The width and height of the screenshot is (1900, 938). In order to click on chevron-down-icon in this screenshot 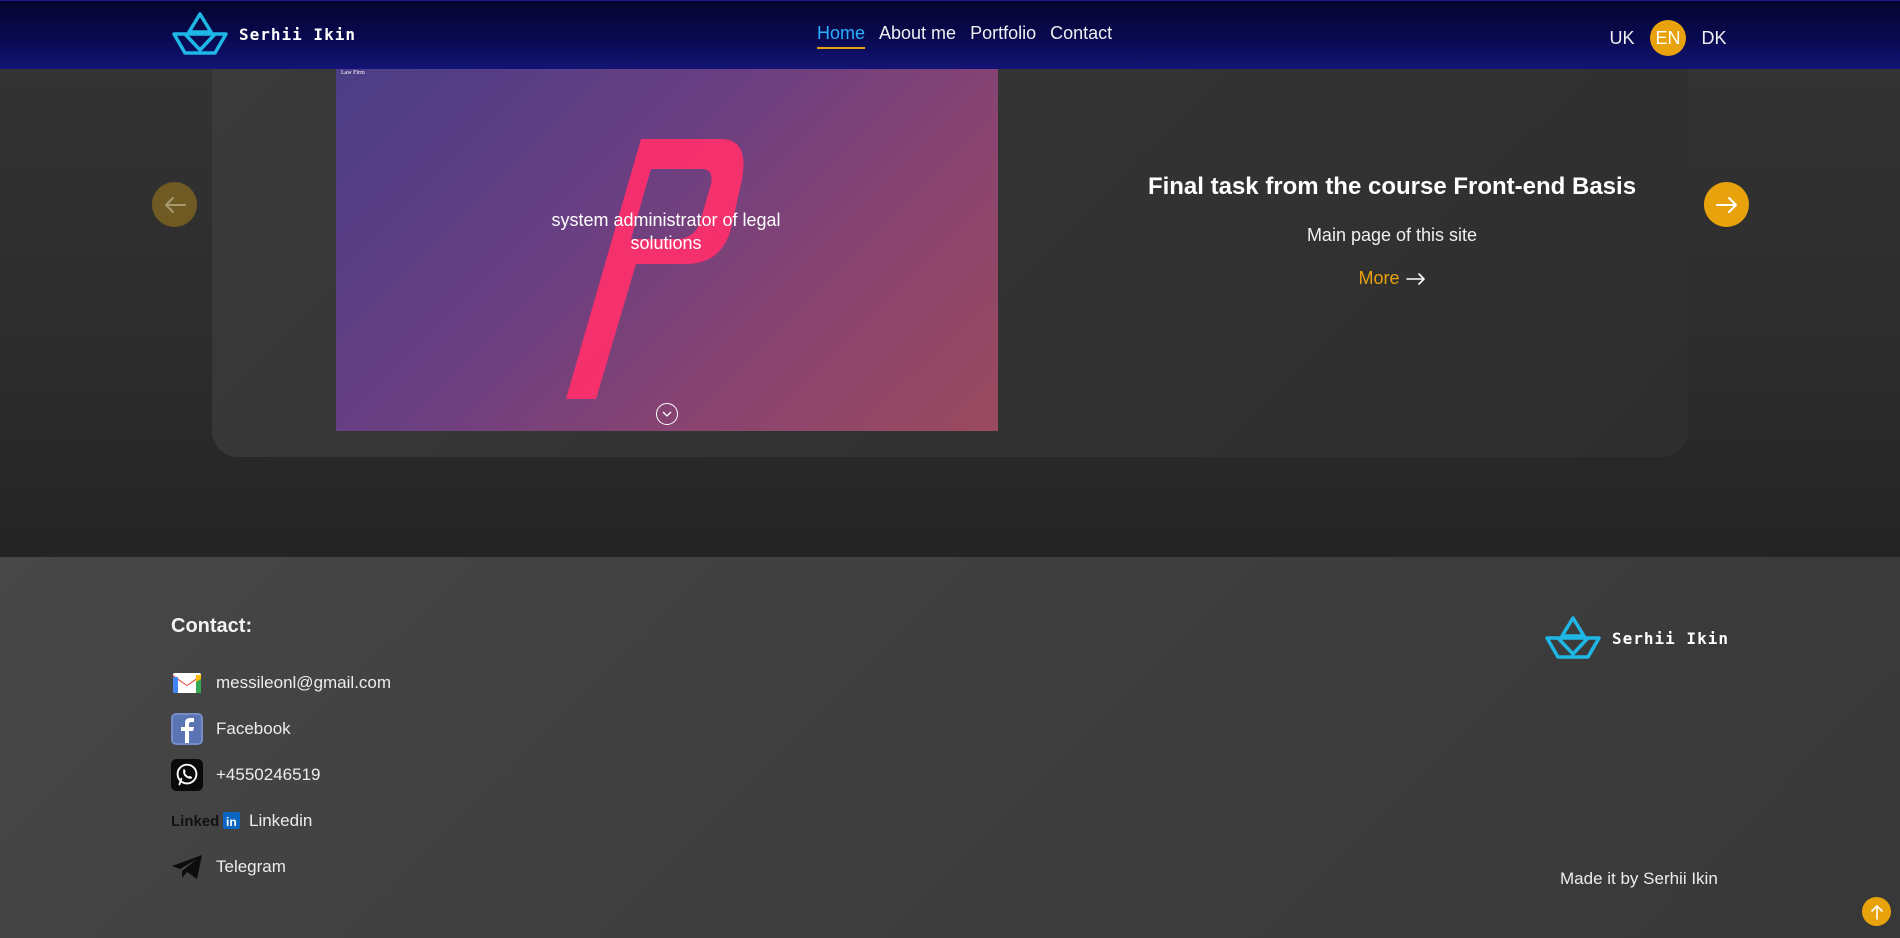, I will do `click(667, 414)`.